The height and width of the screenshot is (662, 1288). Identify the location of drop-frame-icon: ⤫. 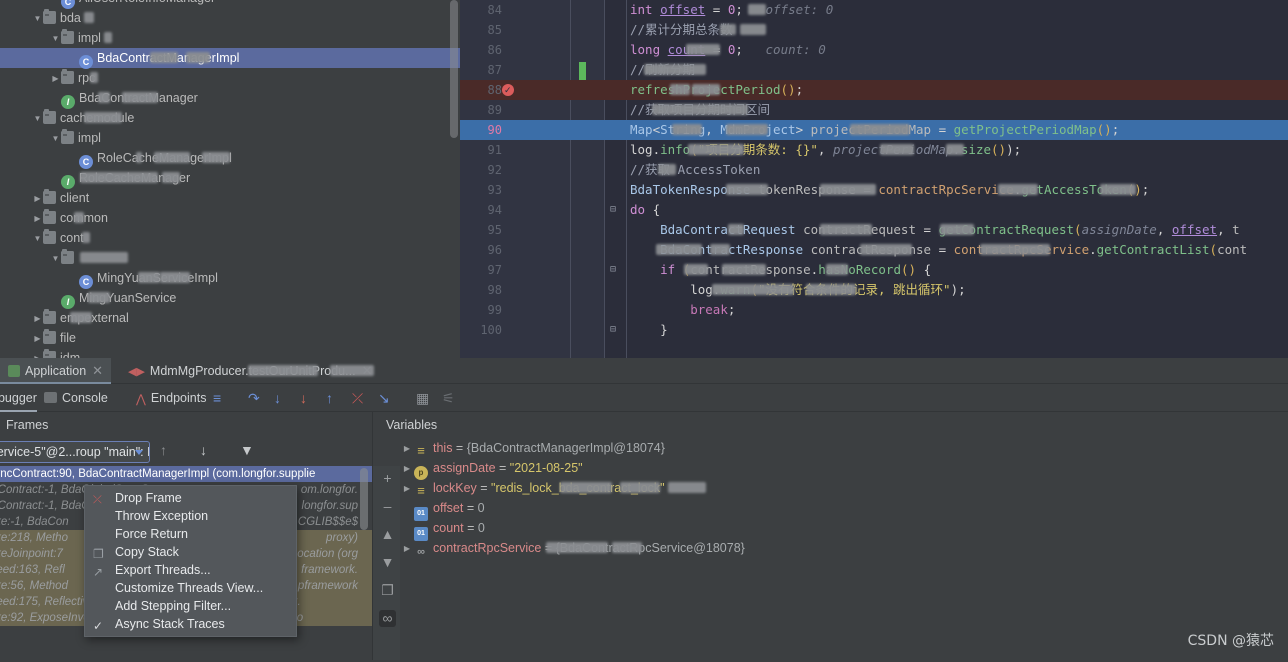
(357, 398).